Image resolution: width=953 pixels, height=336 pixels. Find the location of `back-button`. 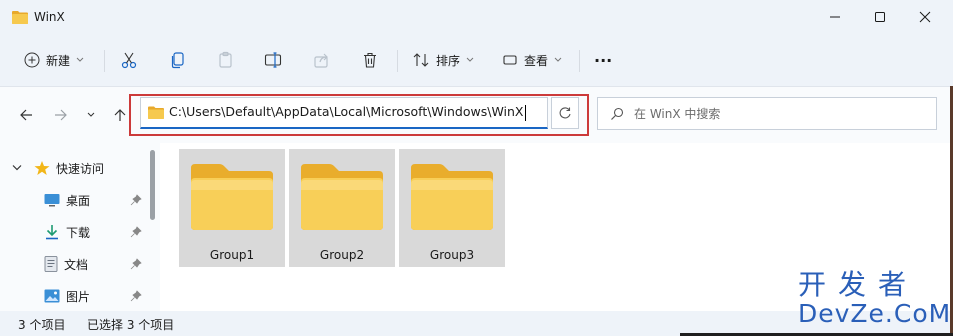

back-button is located at coordinates (26, 115).